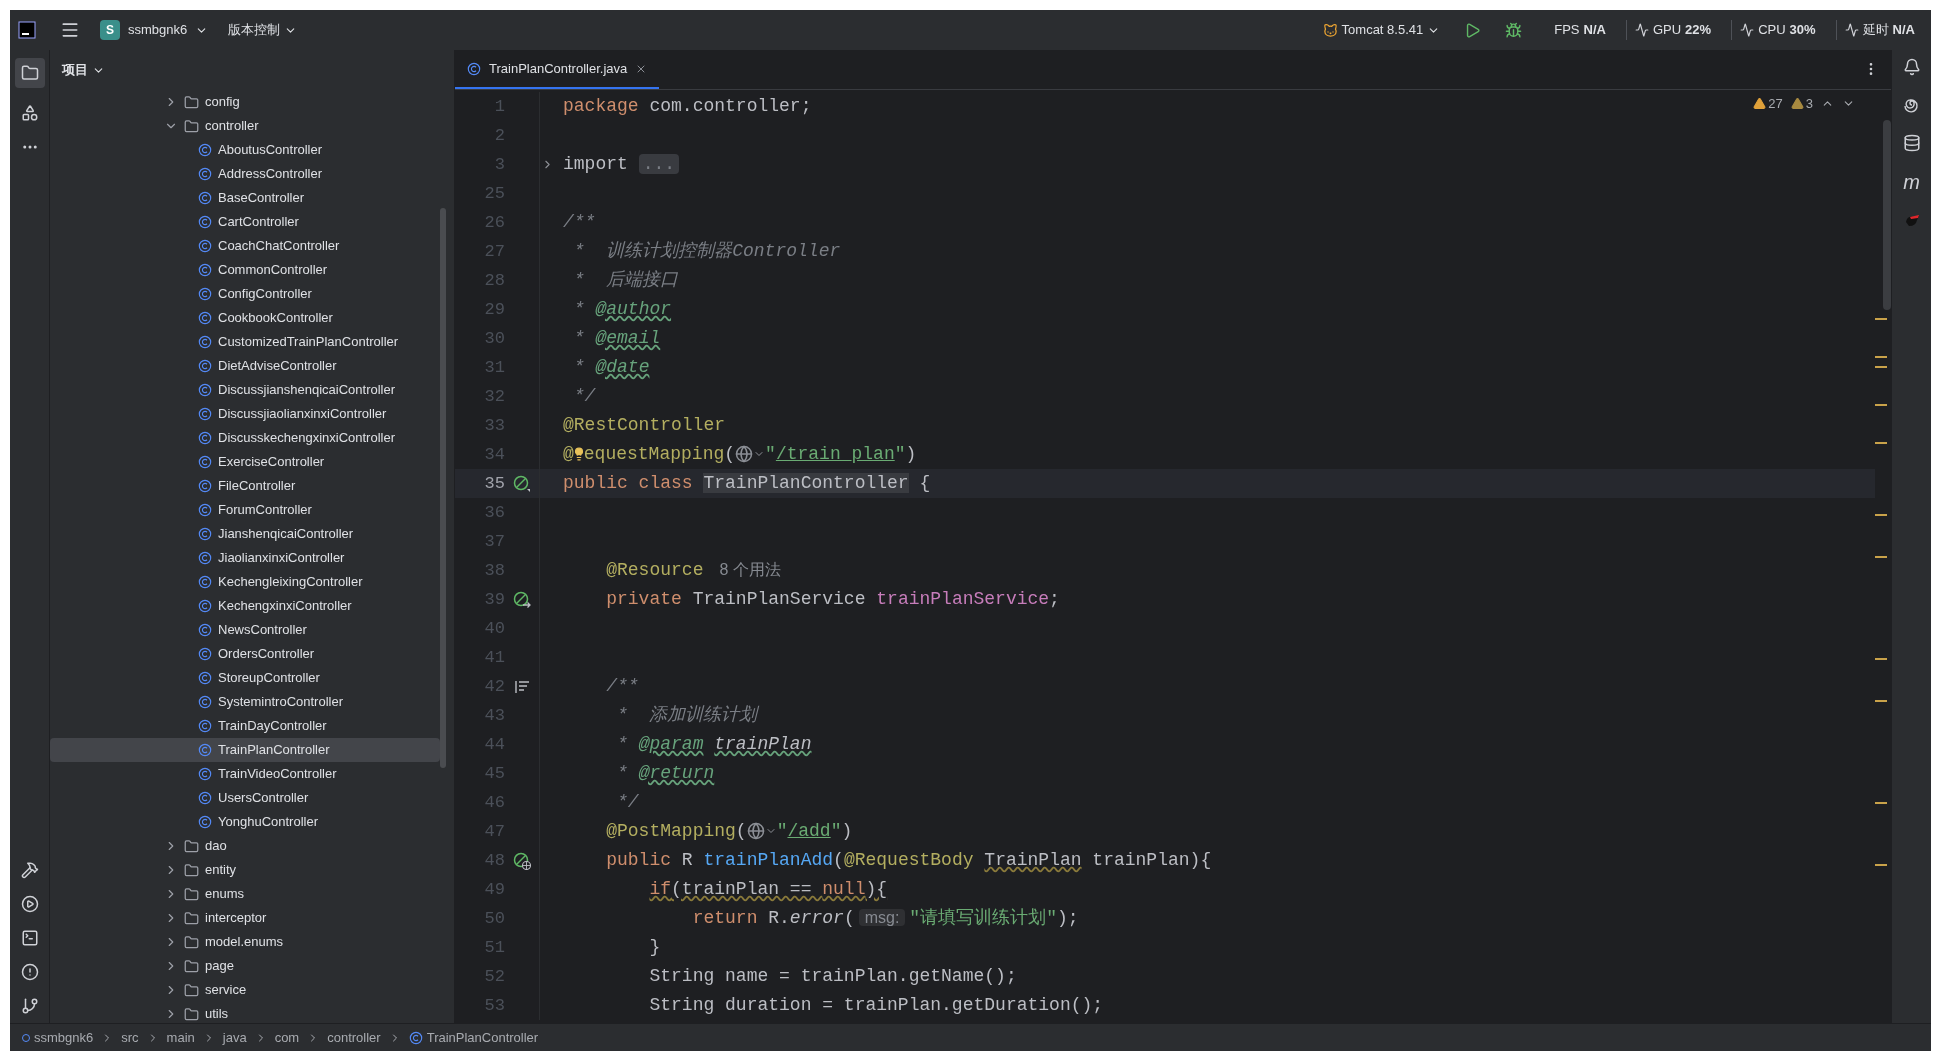  Describe the element at coordinates (58, 1037) in the screenshot. I see `breadcrumb: ssmbgnk6` at that location.